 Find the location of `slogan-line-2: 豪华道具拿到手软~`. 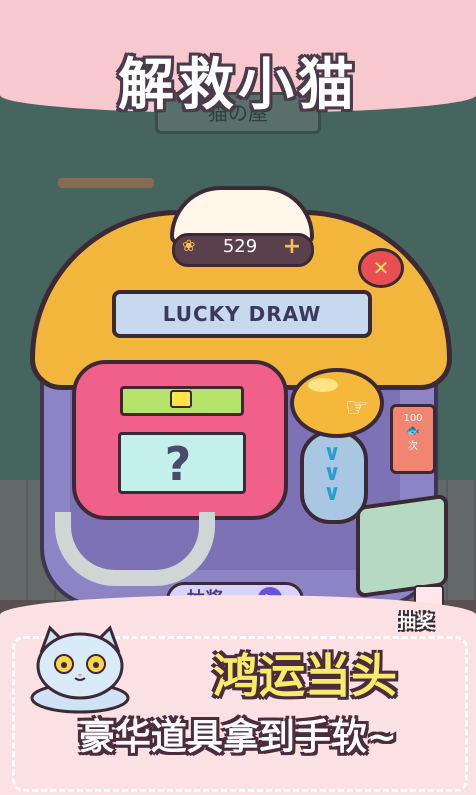

slogan-line-2: 豪华道具拿到手软~ is located at coordinates (238, 737).